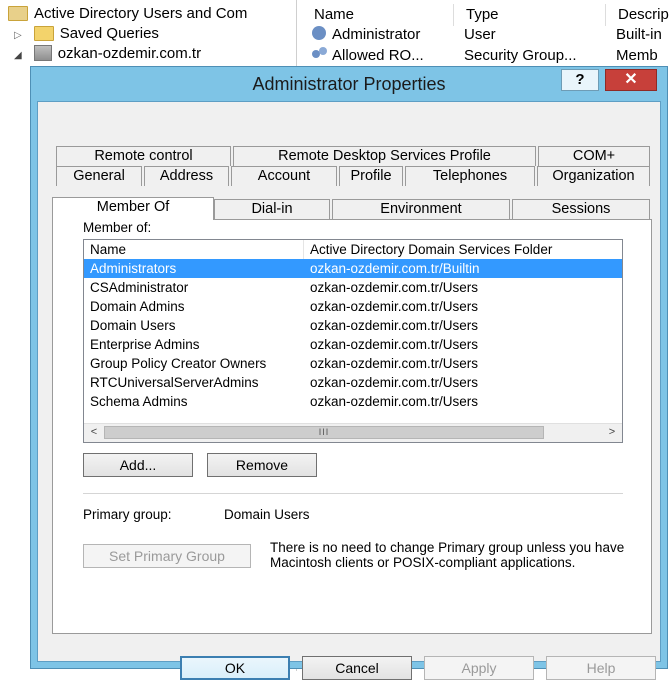  Describe the element at coordinates (143, 156) in the screenshot. I see `tab-remote-control: Remote control` at that location.